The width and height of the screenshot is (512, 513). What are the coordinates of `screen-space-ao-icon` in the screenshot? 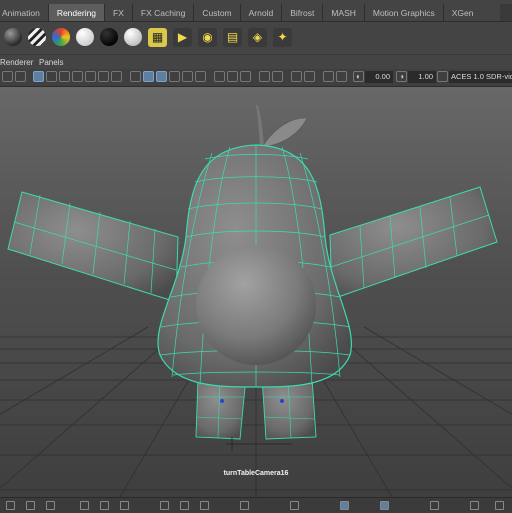 It's located at (264, 76).